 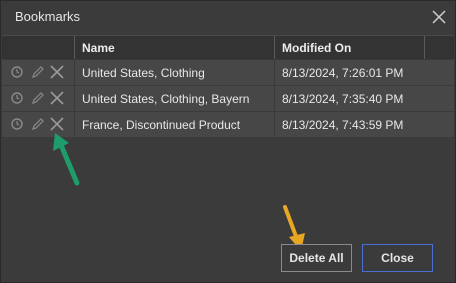 I want to click on close-icon, so click(x=439, y=17).